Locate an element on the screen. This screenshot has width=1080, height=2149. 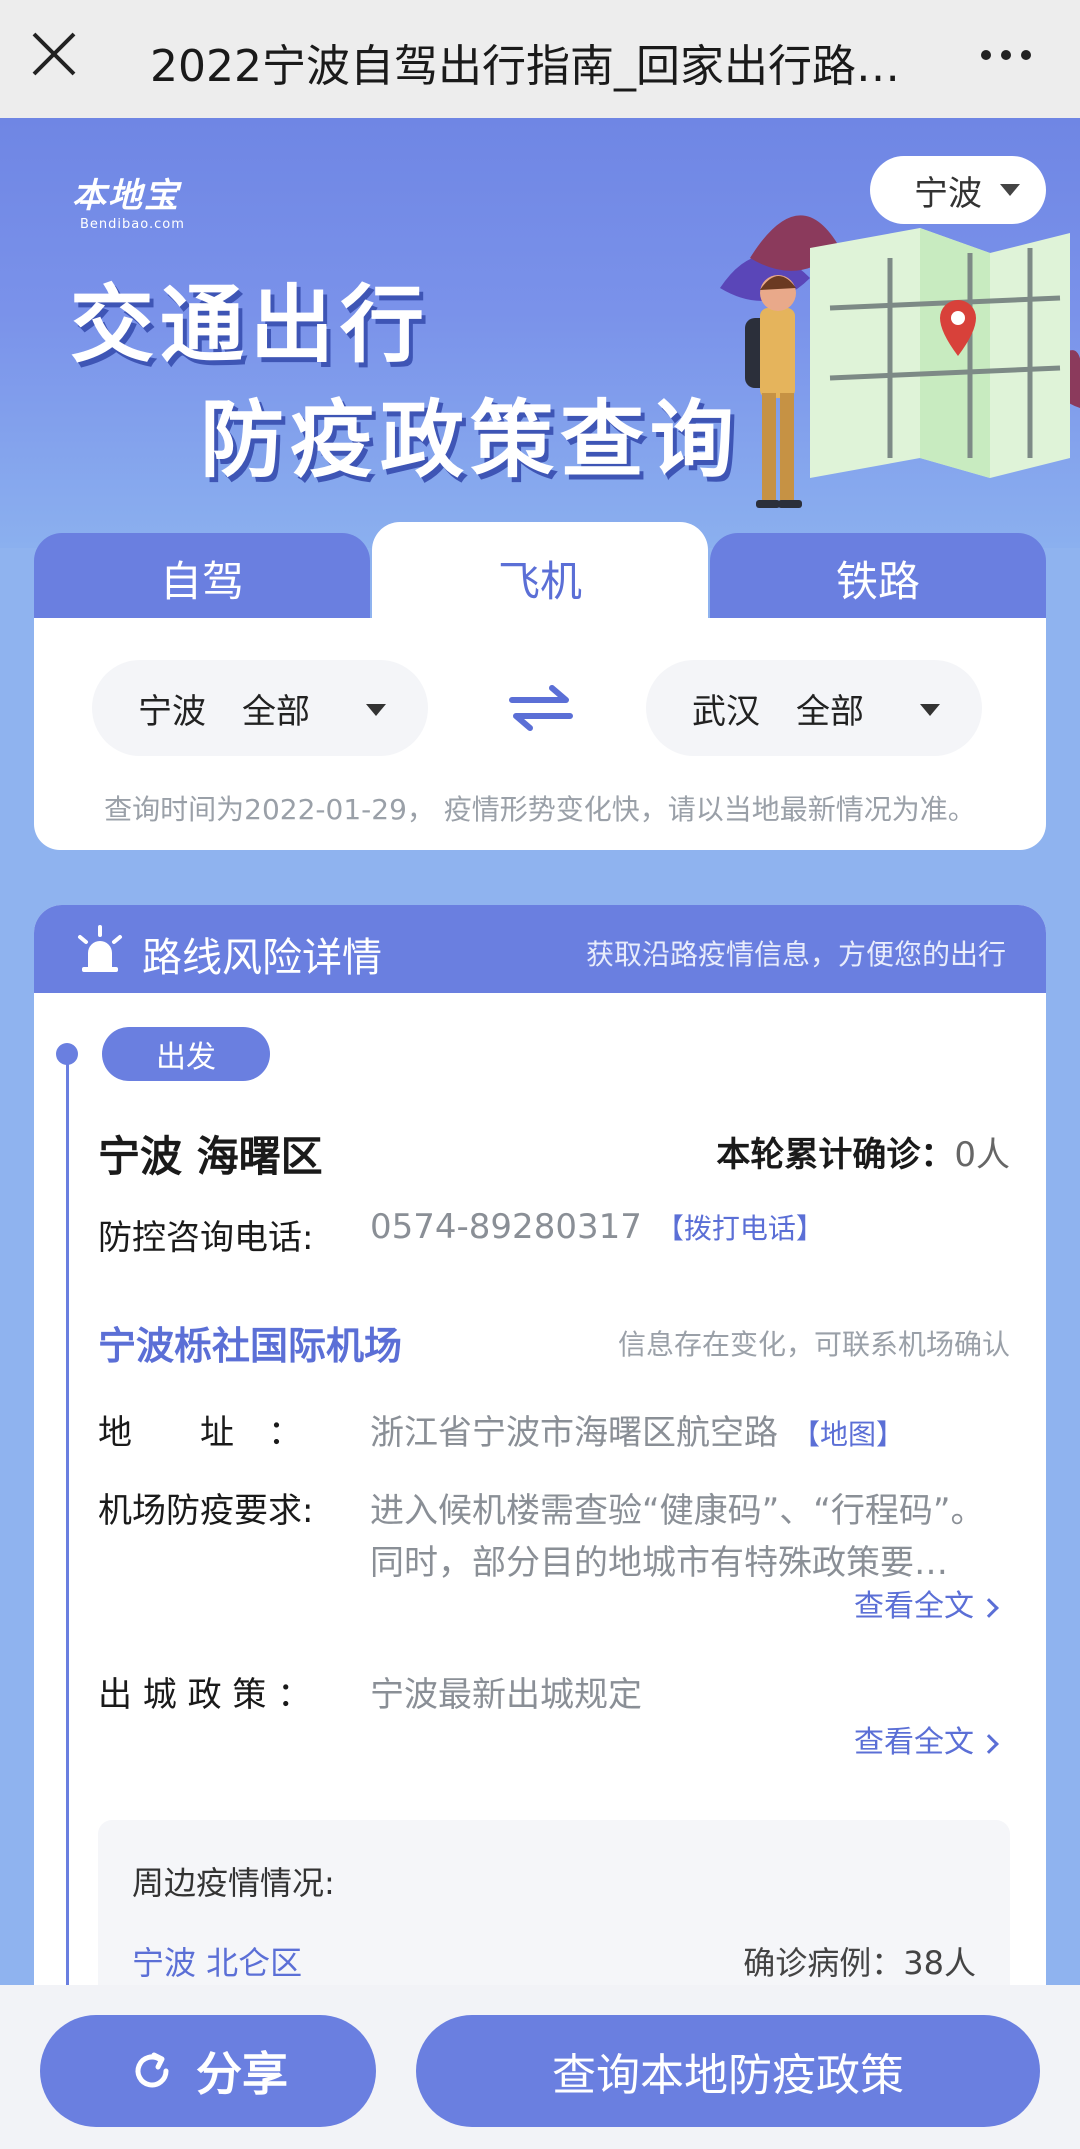
city-selector: 宁波 is located at coordinates (958, 190).